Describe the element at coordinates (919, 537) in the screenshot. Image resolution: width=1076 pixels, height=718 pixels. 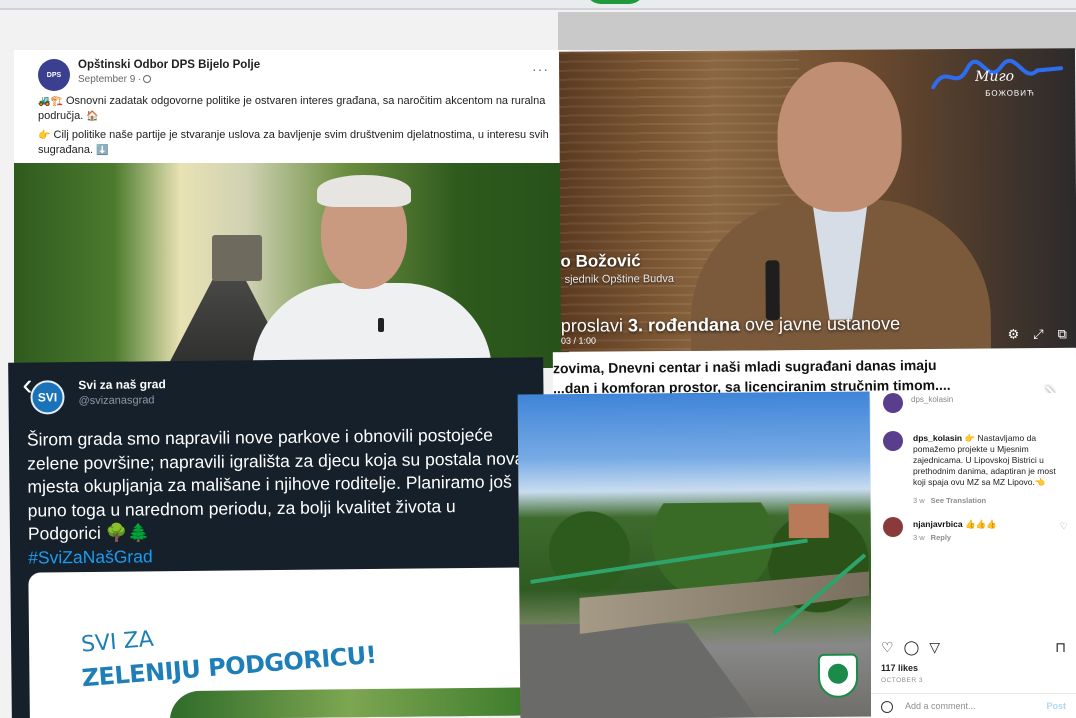
I see `comment-2-time: 3 w` at that location.